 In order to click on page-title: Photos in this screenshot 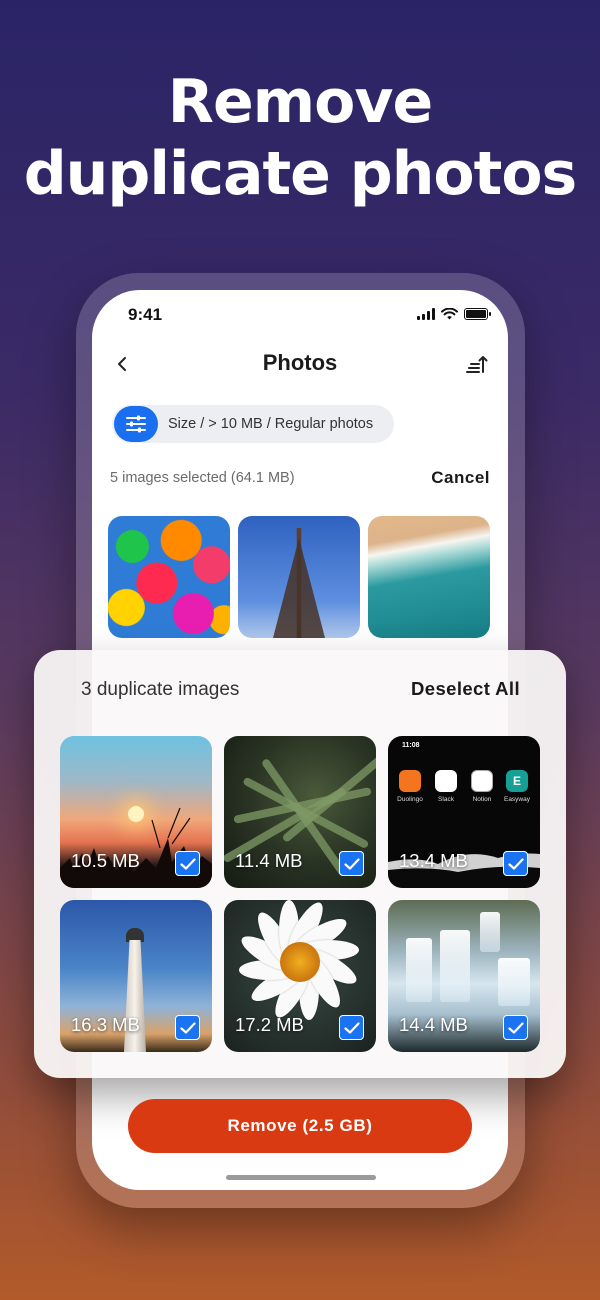, I will do `click(300, 362)`.